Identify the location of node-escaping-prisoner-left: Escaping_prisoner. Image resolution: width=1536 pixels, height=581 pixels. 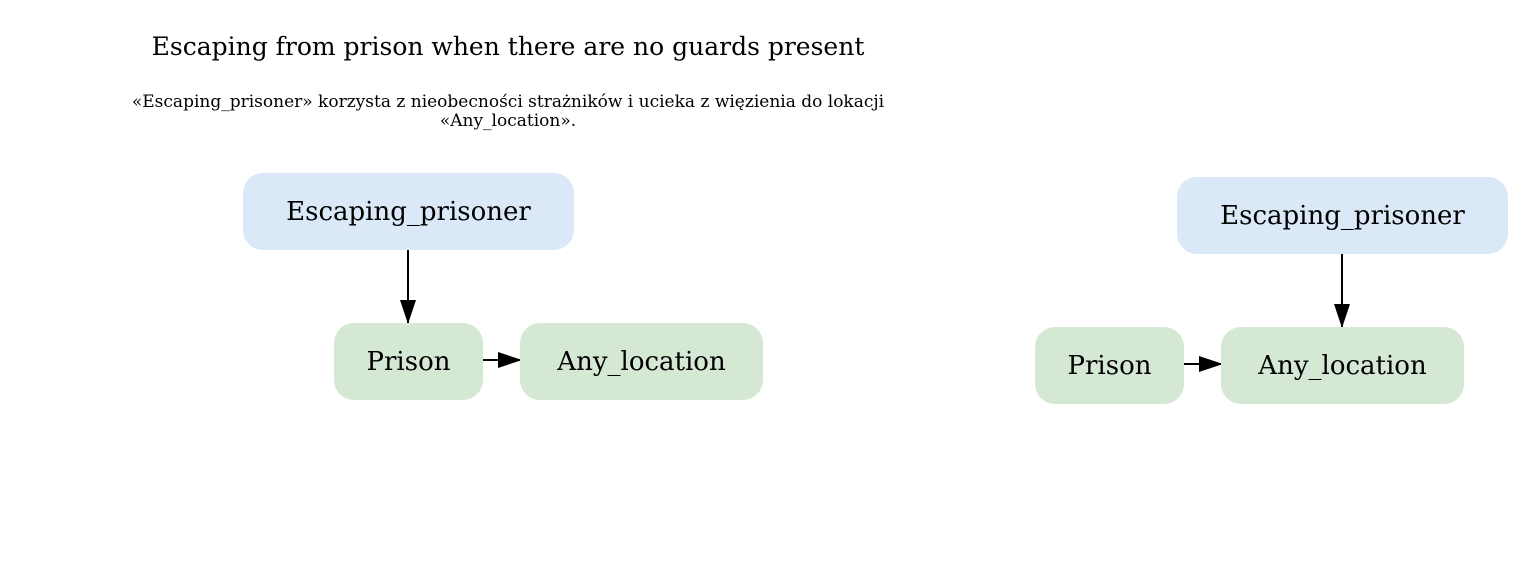
(408, 211).